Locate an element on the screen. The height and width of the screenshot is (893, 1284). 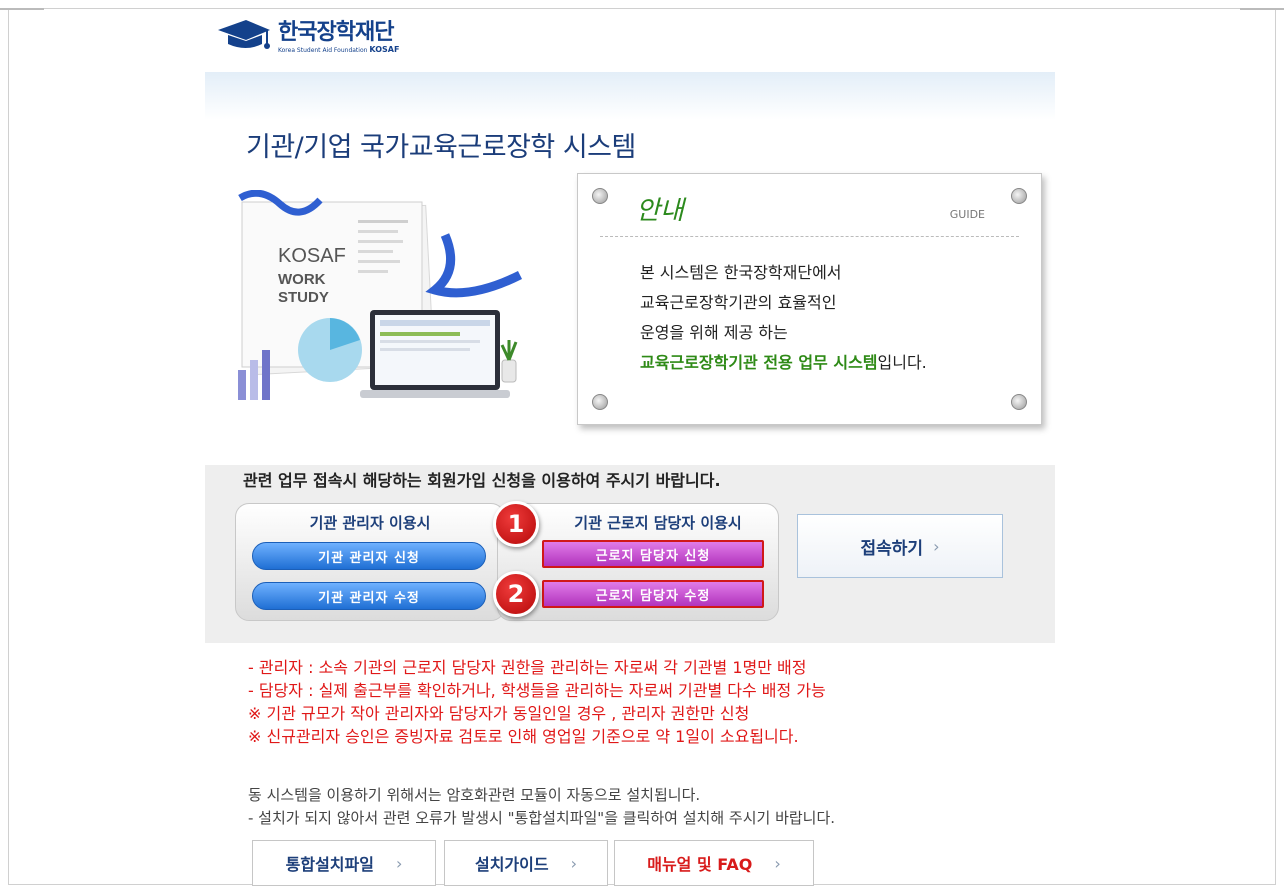
header-band is located at coordinates (630, 96).